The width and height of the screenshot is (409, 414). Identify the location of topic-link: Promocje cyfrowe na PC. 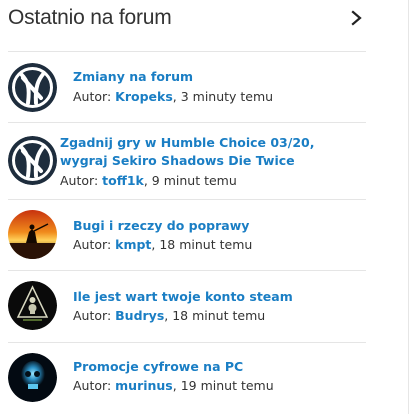
(158, 367).